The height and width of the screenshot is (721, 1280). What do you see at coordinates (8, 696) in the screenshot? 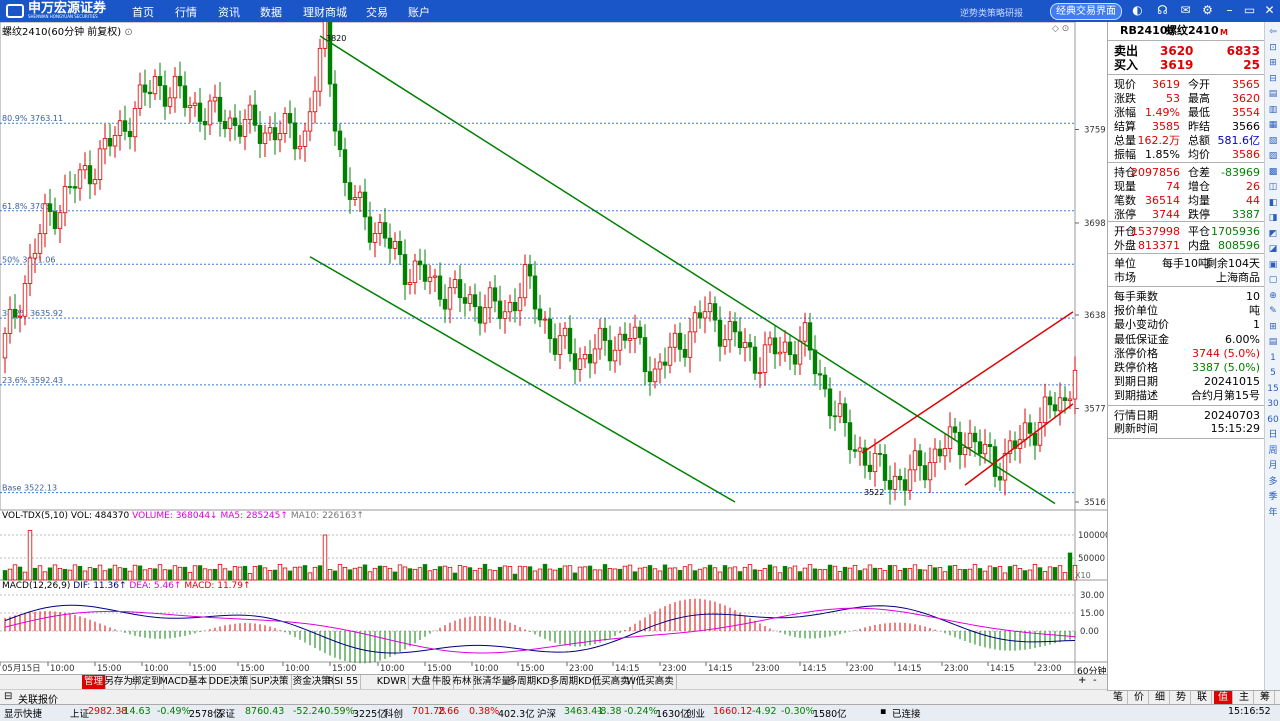
I see `expand-icon: ⊟` at bounding box center [8, 696].